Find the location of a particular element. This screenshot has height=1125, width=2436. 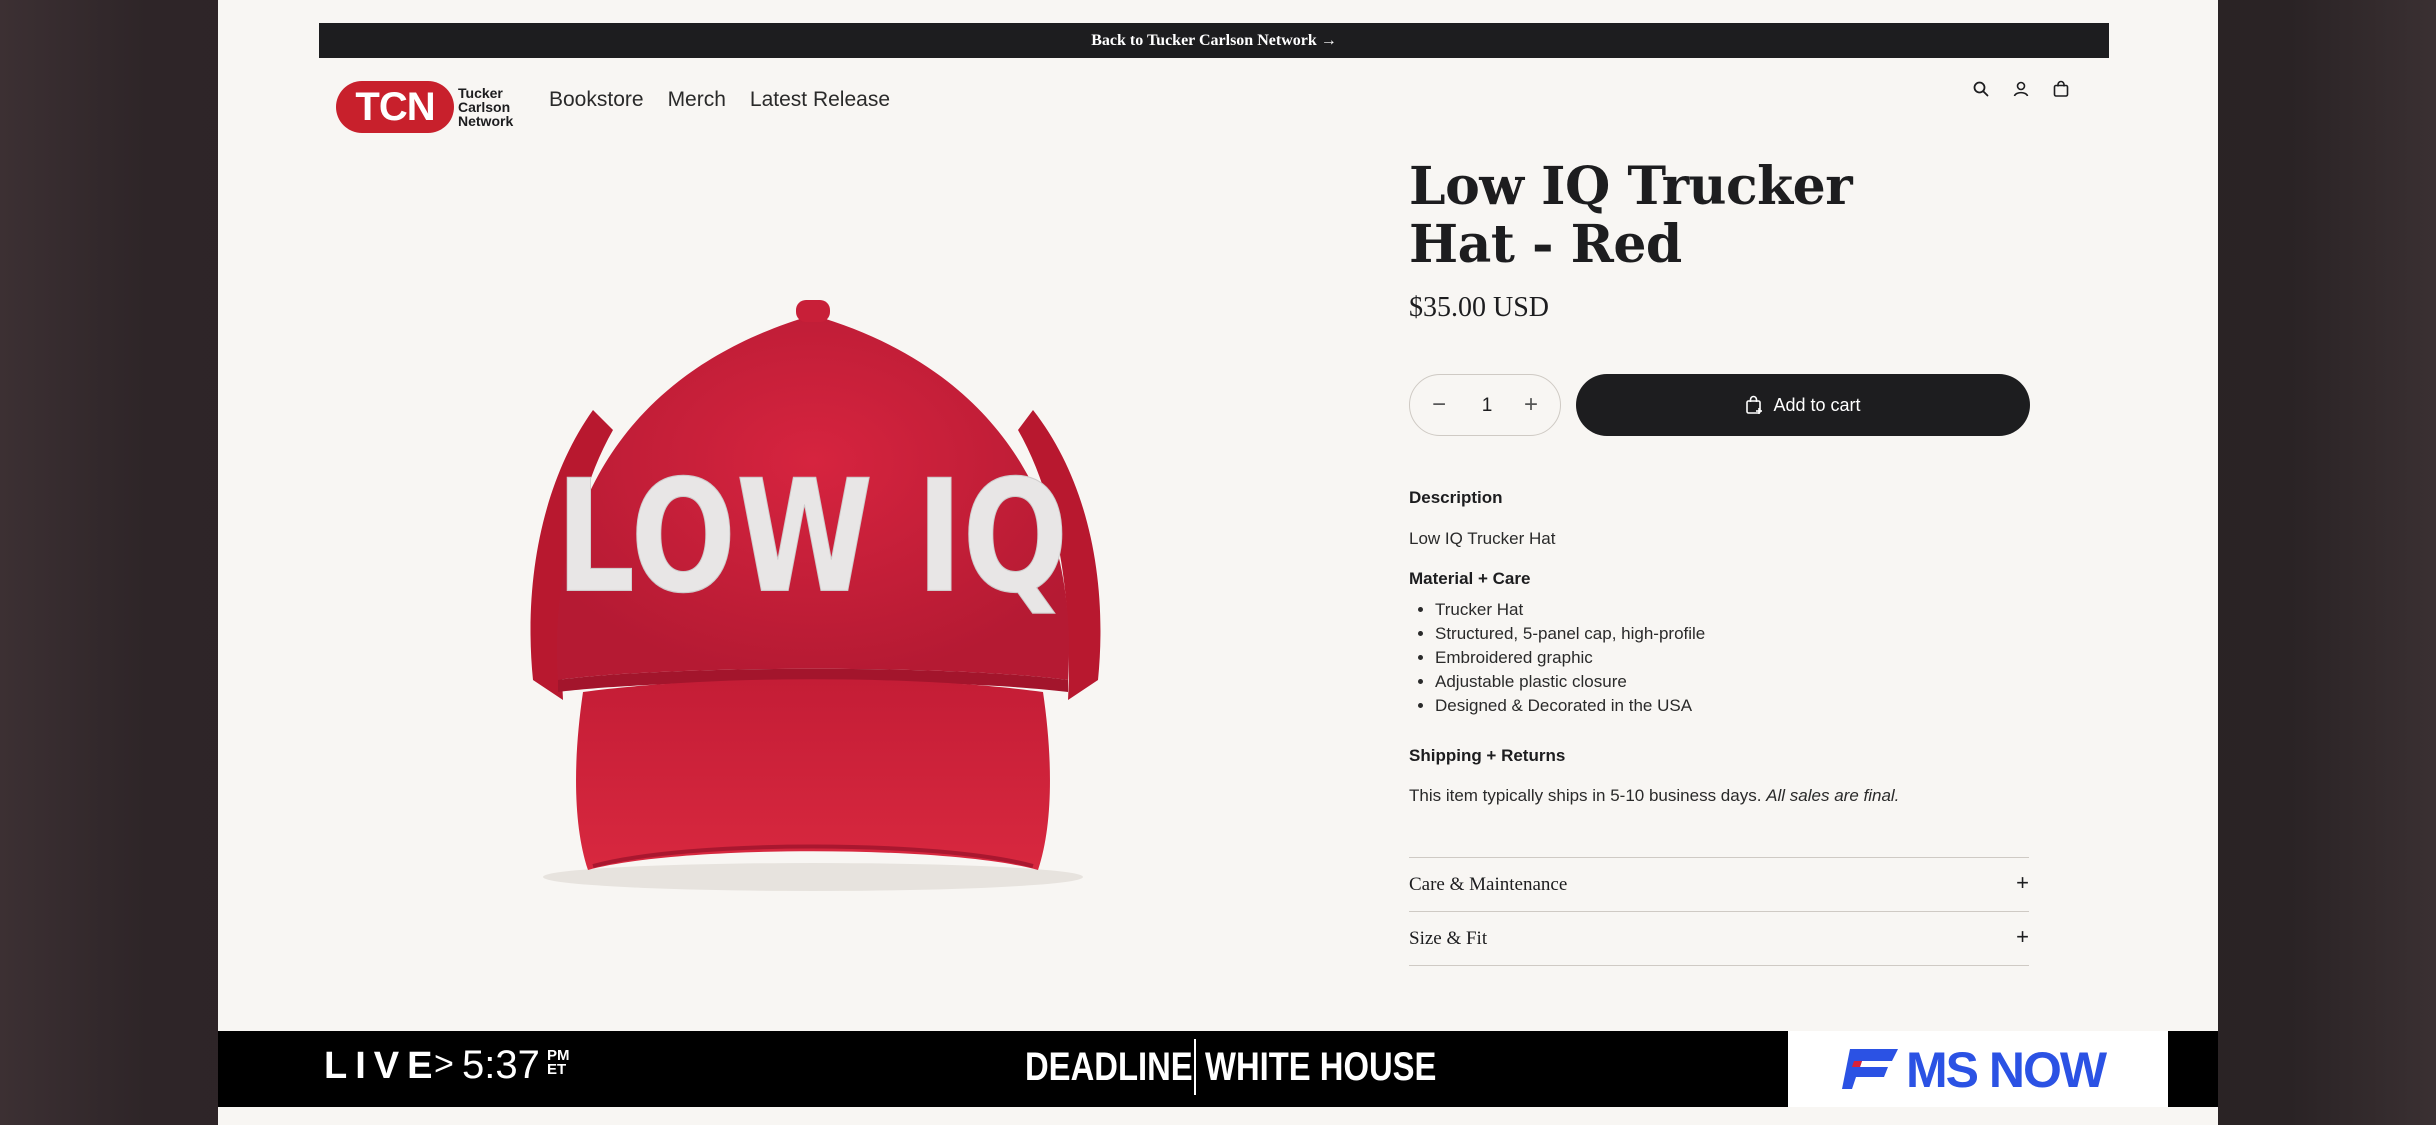

logo-badge: TCN is located at coordinates (395, 107).